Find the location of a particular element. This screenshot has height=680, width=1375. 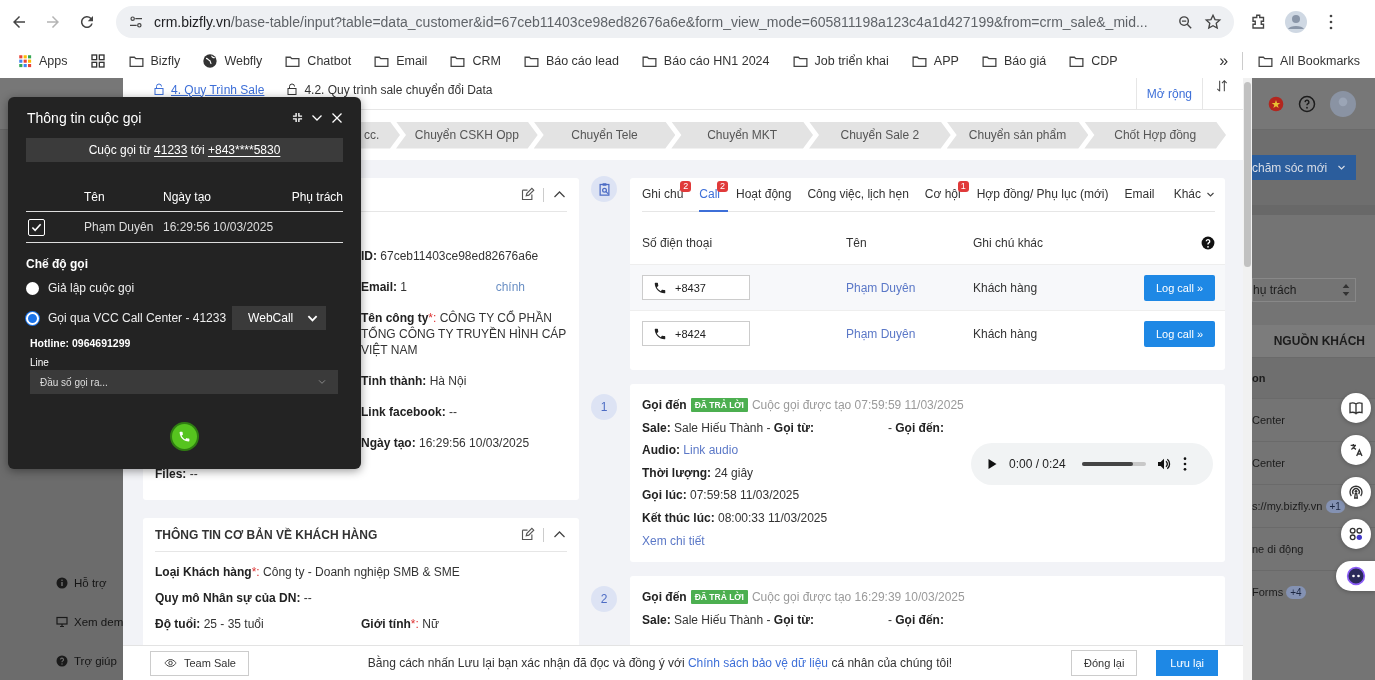

bookmark: APP is located at coordinates (934, 61).